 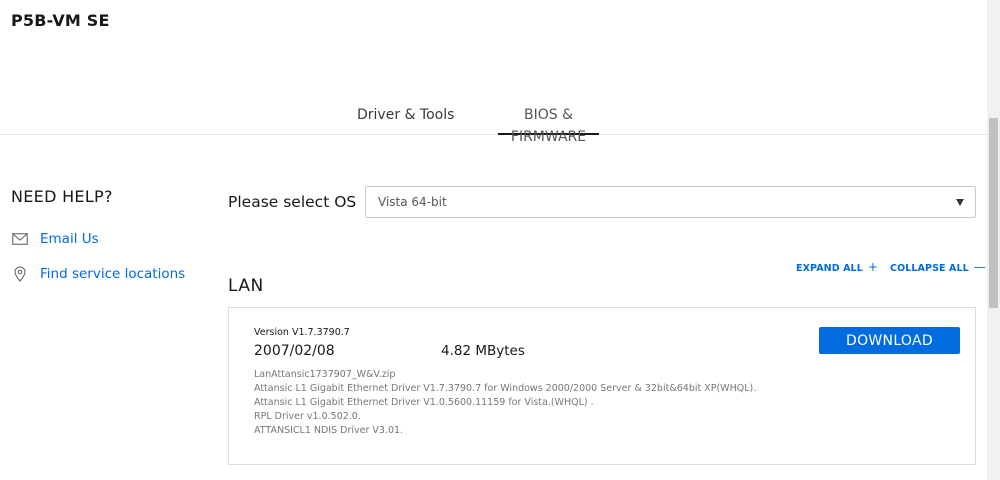 I want to click on location-pin-icon, so click(x=20, y=274).